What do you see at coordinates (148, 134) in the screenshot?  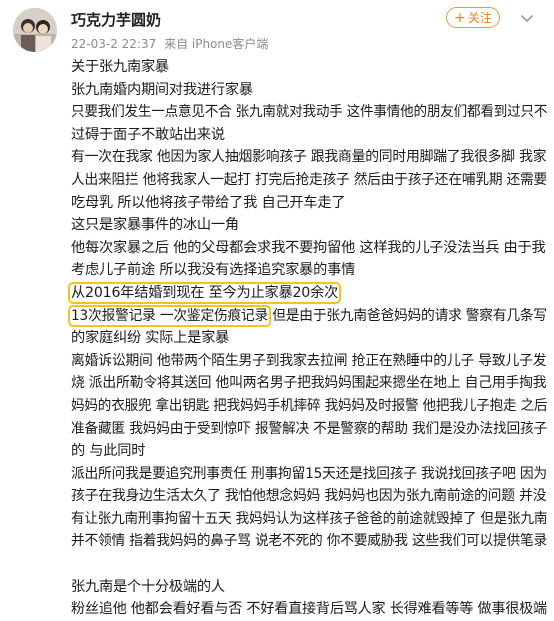 I see `content-line: 过碍于面子不敢站出来说` at bounding box center [148, 134].